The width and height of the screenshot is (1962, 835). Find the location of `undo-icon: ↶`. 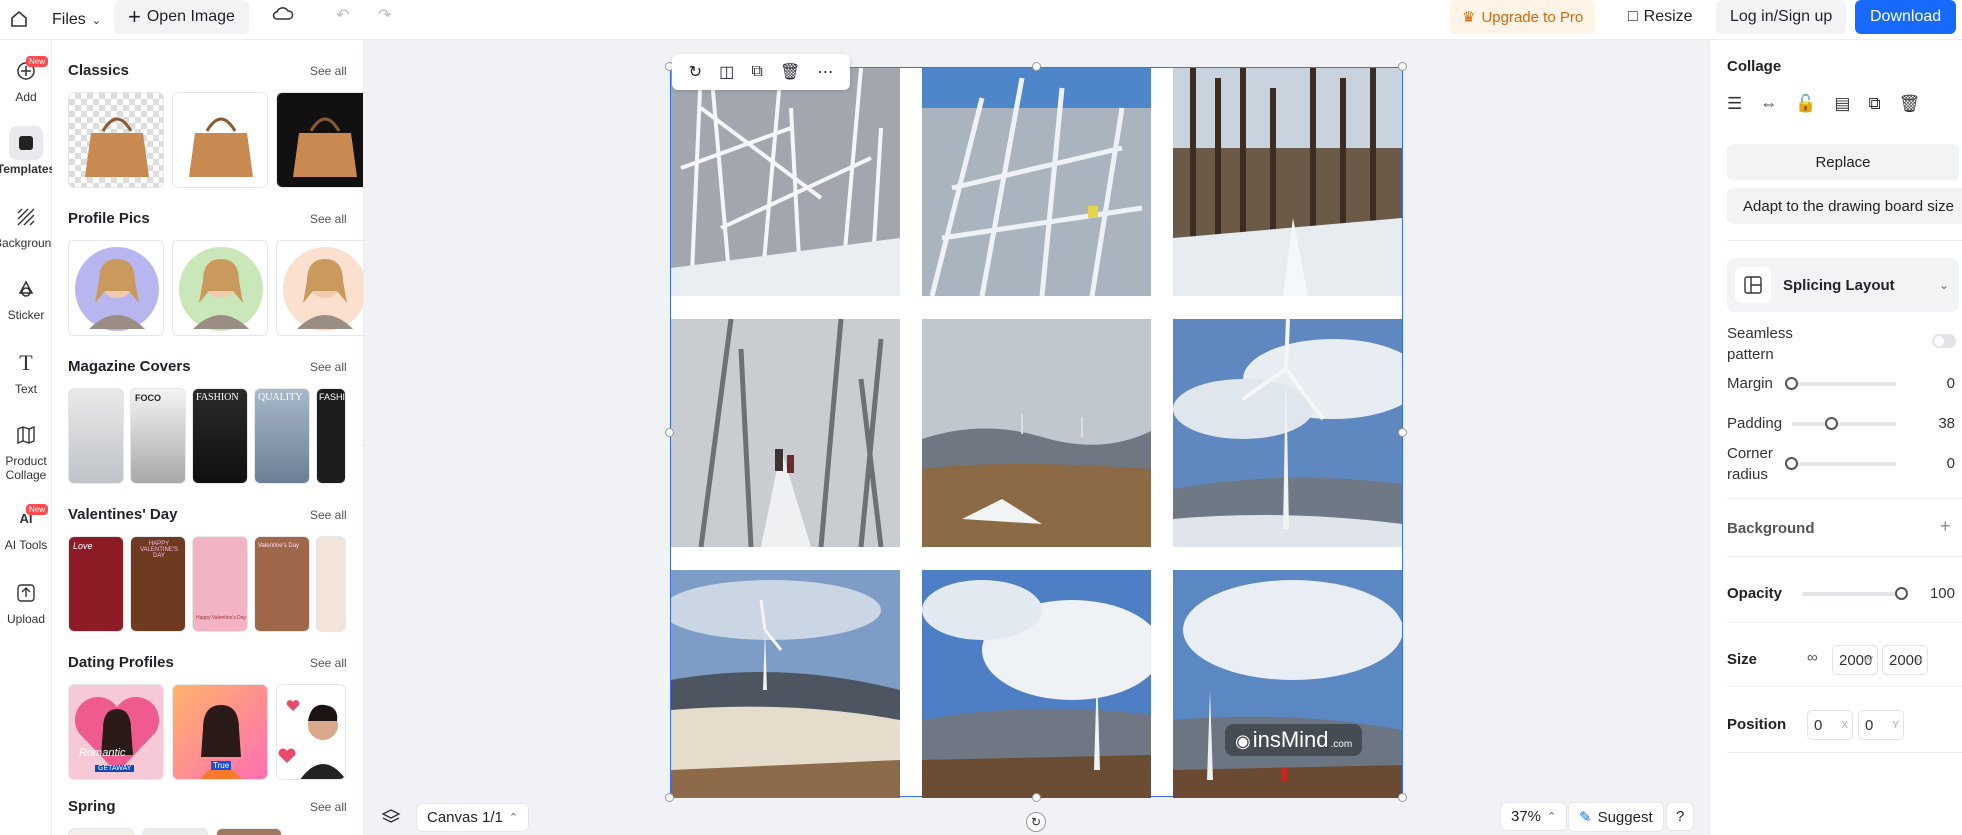

undo-icon: ↶ is located at coordinates (342, 15).